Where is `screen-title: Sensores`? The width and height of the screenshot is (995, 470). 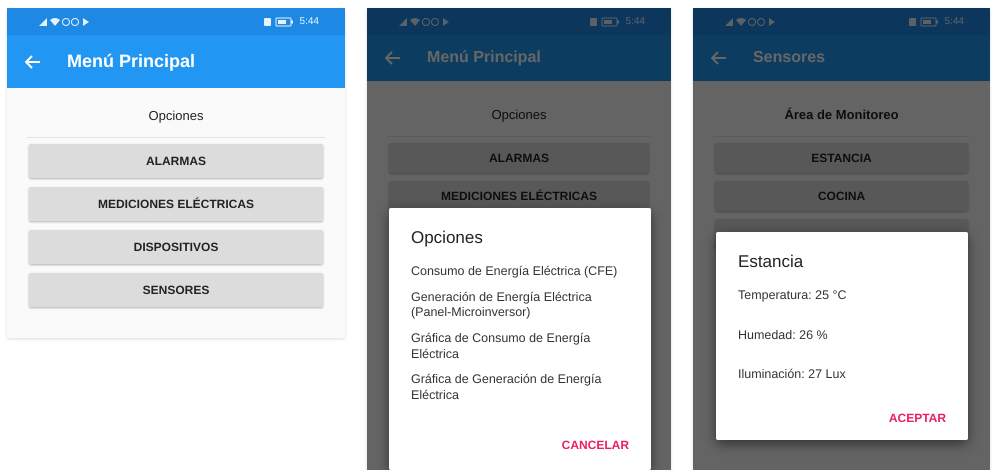
screen-title: Sensores is located at coordinates (789, 58).